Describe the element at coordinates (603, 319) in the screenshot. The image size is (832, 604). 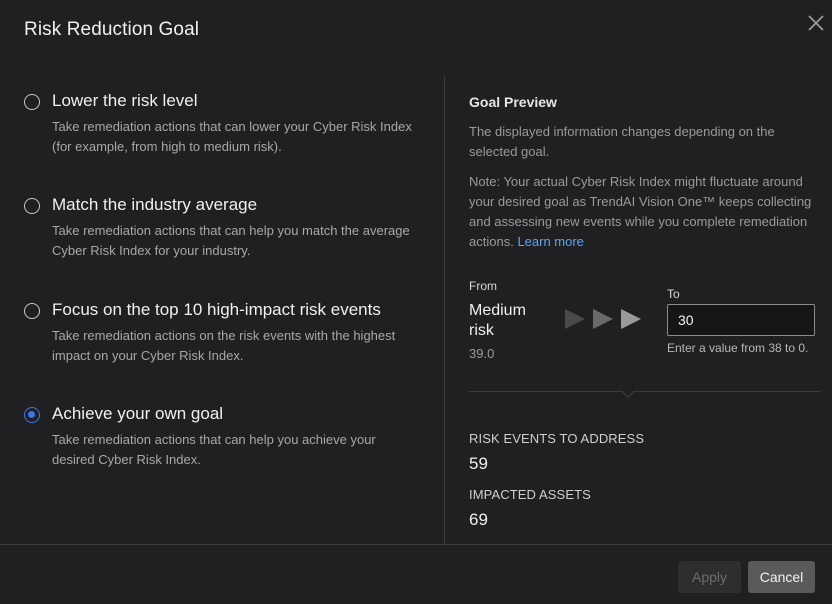
I see `arrow-right-icon` at that location.